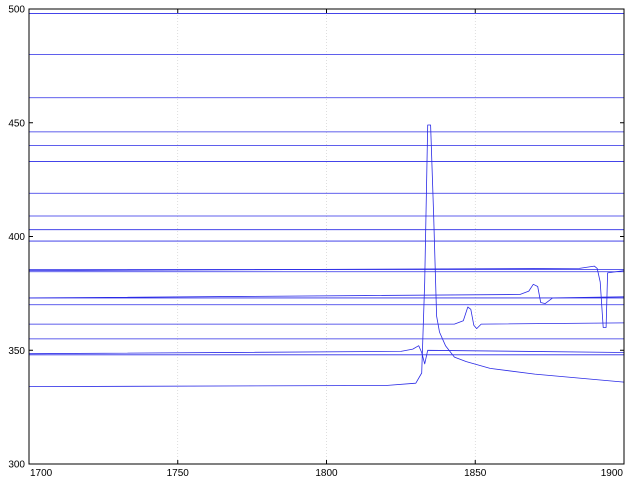 The height and width of the screenshot is (480, 640). Describe the element at coordinates (612, 473) in the screenshot. I see `x-tick-label: 1900` at that location.